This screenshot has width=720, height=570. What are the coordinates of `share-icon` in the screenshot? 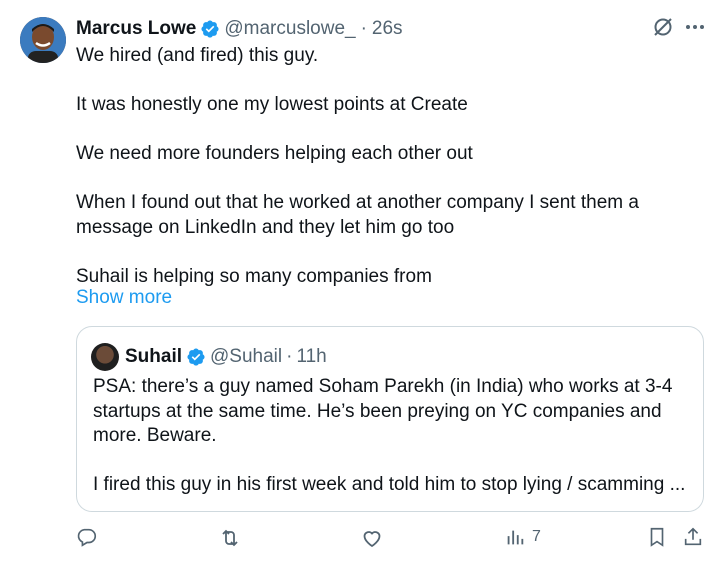 It's located at (693, 537).